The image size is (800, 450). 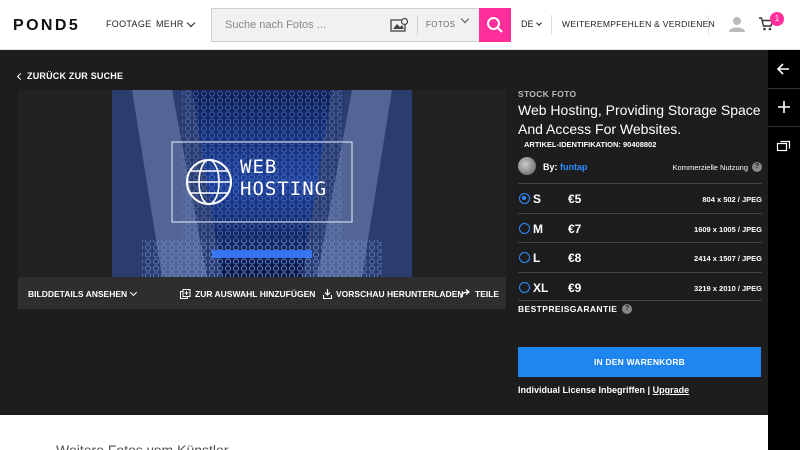 I want to click on side-rail, so click(x=784, y=250).